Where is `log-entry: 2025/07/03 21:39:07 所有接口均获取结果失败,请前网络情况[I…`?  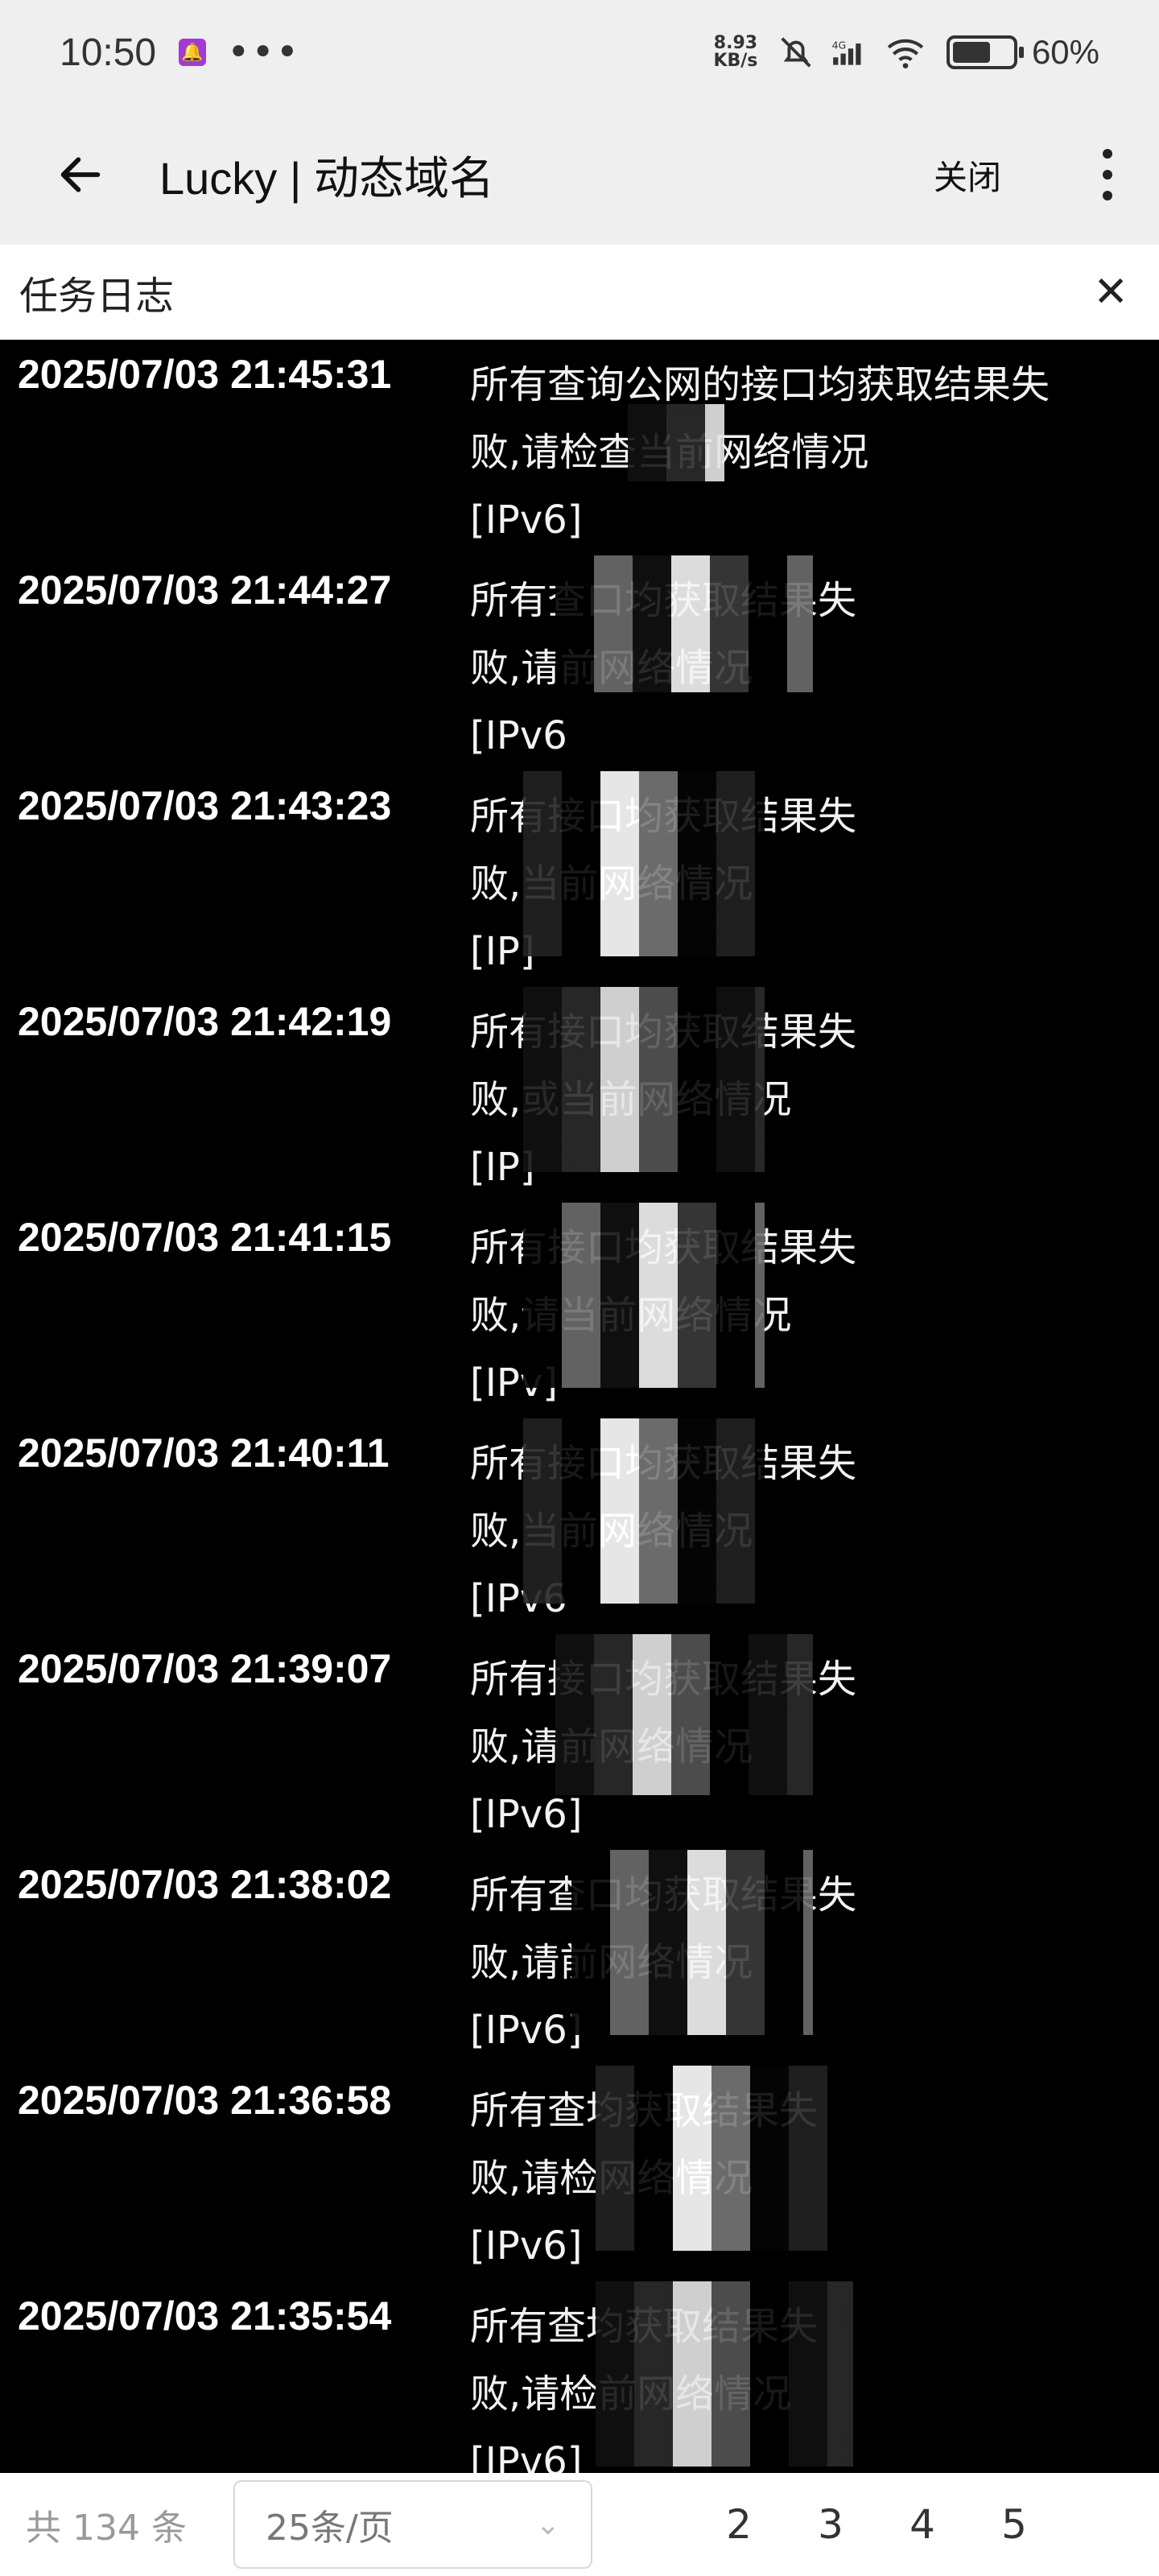 log-entry: 2025/07/03 21:39:07 所有接口均获取结果失败,请前网络情况[I… is located at coordinates (579, 1742).